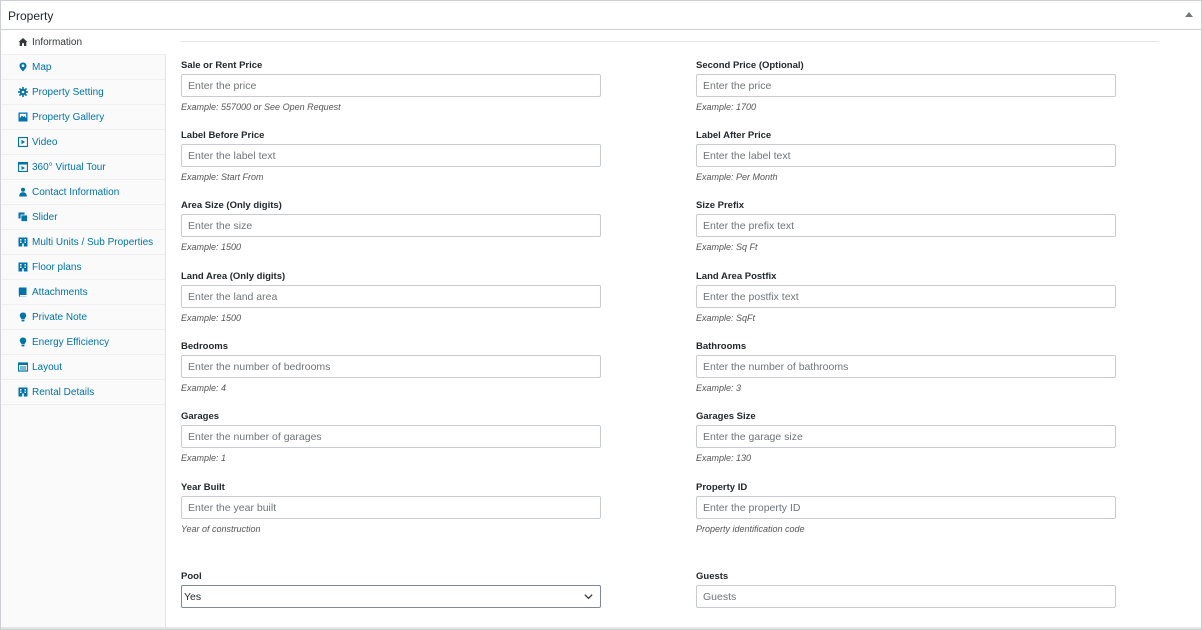 The height and width of the screenshot is (630, 1202). Describe the element at coordinates (204, 458) in the screenshot. I see `garages-description: Example: 1` at that location.